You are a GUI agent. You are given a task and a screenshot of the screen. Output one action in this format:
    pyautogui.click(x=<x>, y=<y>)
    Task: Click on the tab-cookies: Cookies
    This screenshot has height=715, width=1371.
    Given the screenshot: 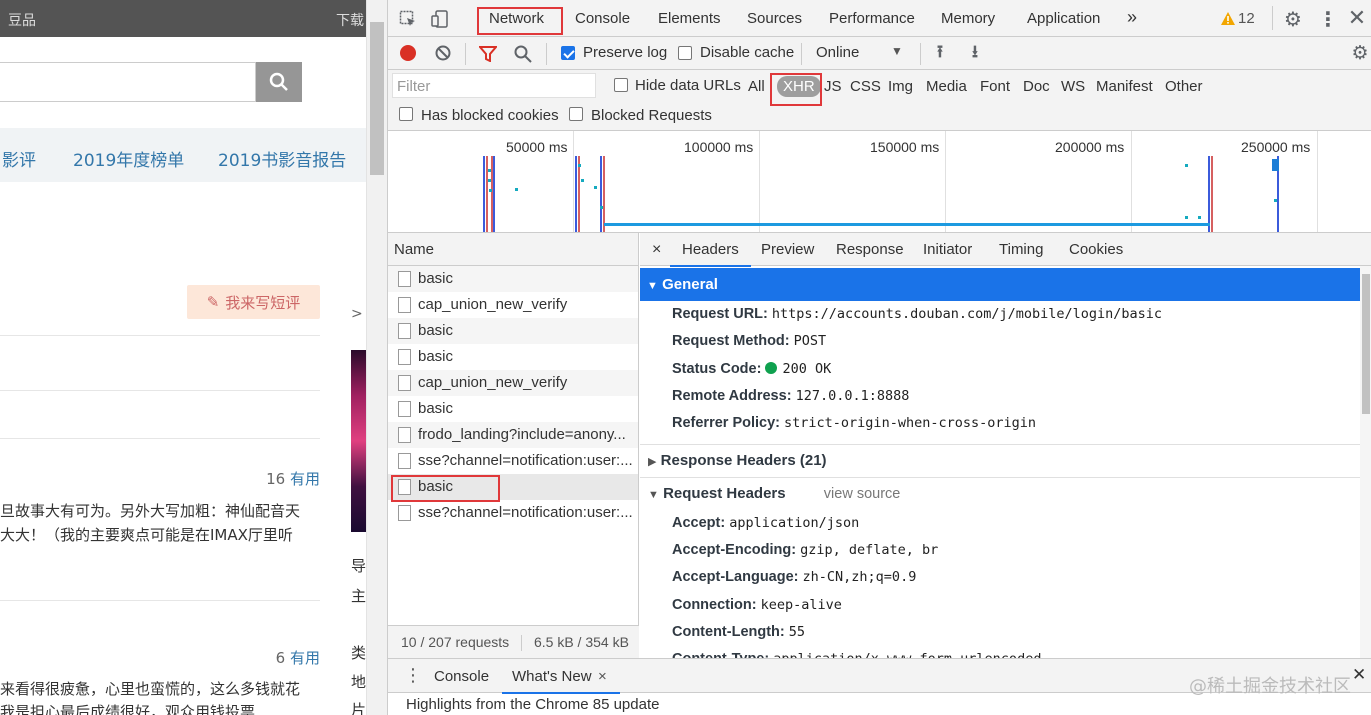 What is the action you would take?
    pyautogui.click(x=1096, y=249)
    